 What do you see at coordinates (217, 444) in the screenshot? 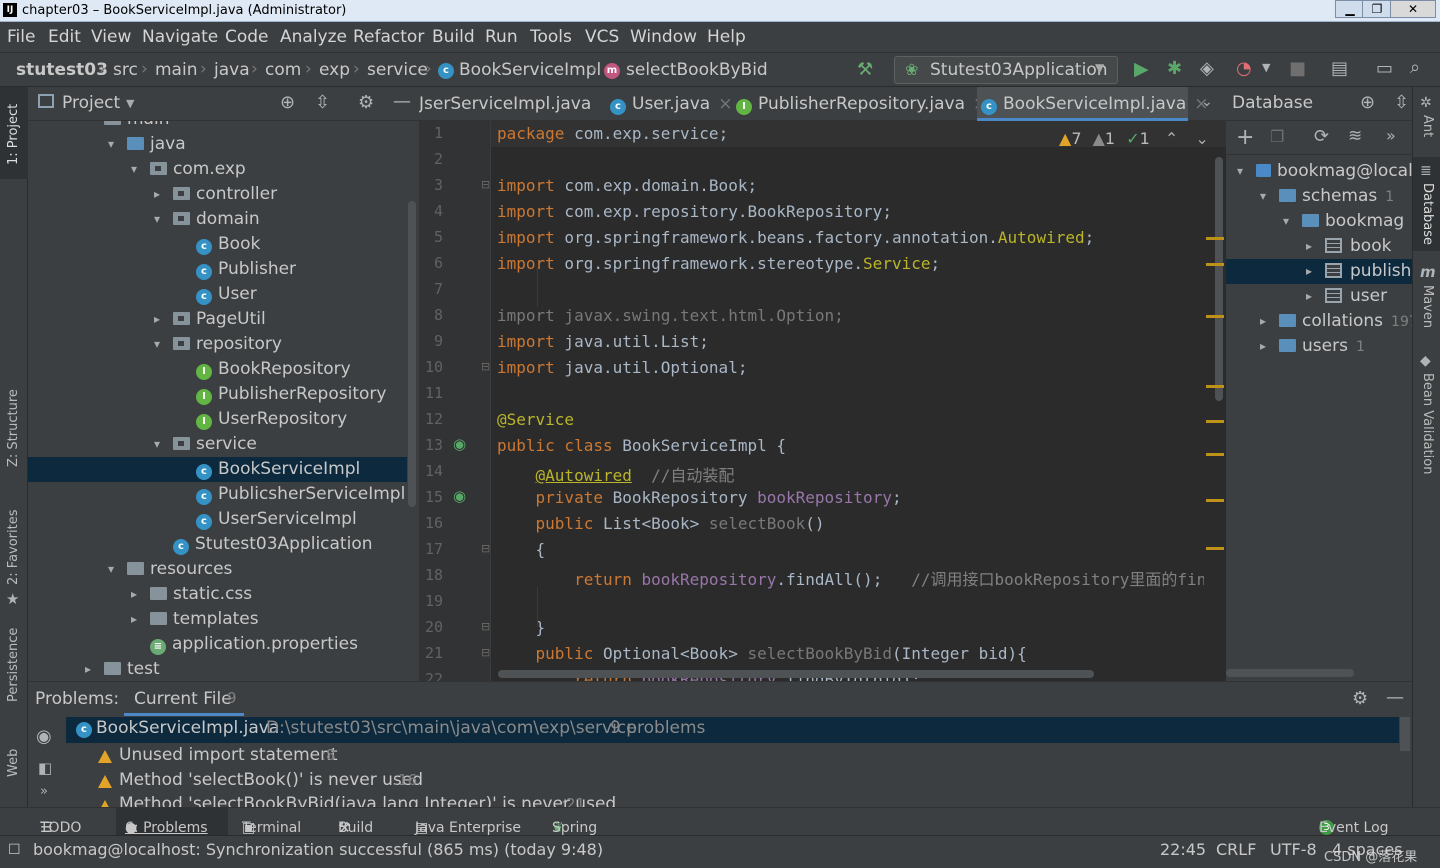
I see `project-tree-item: ▾ service` at bounding box center [217, 444].